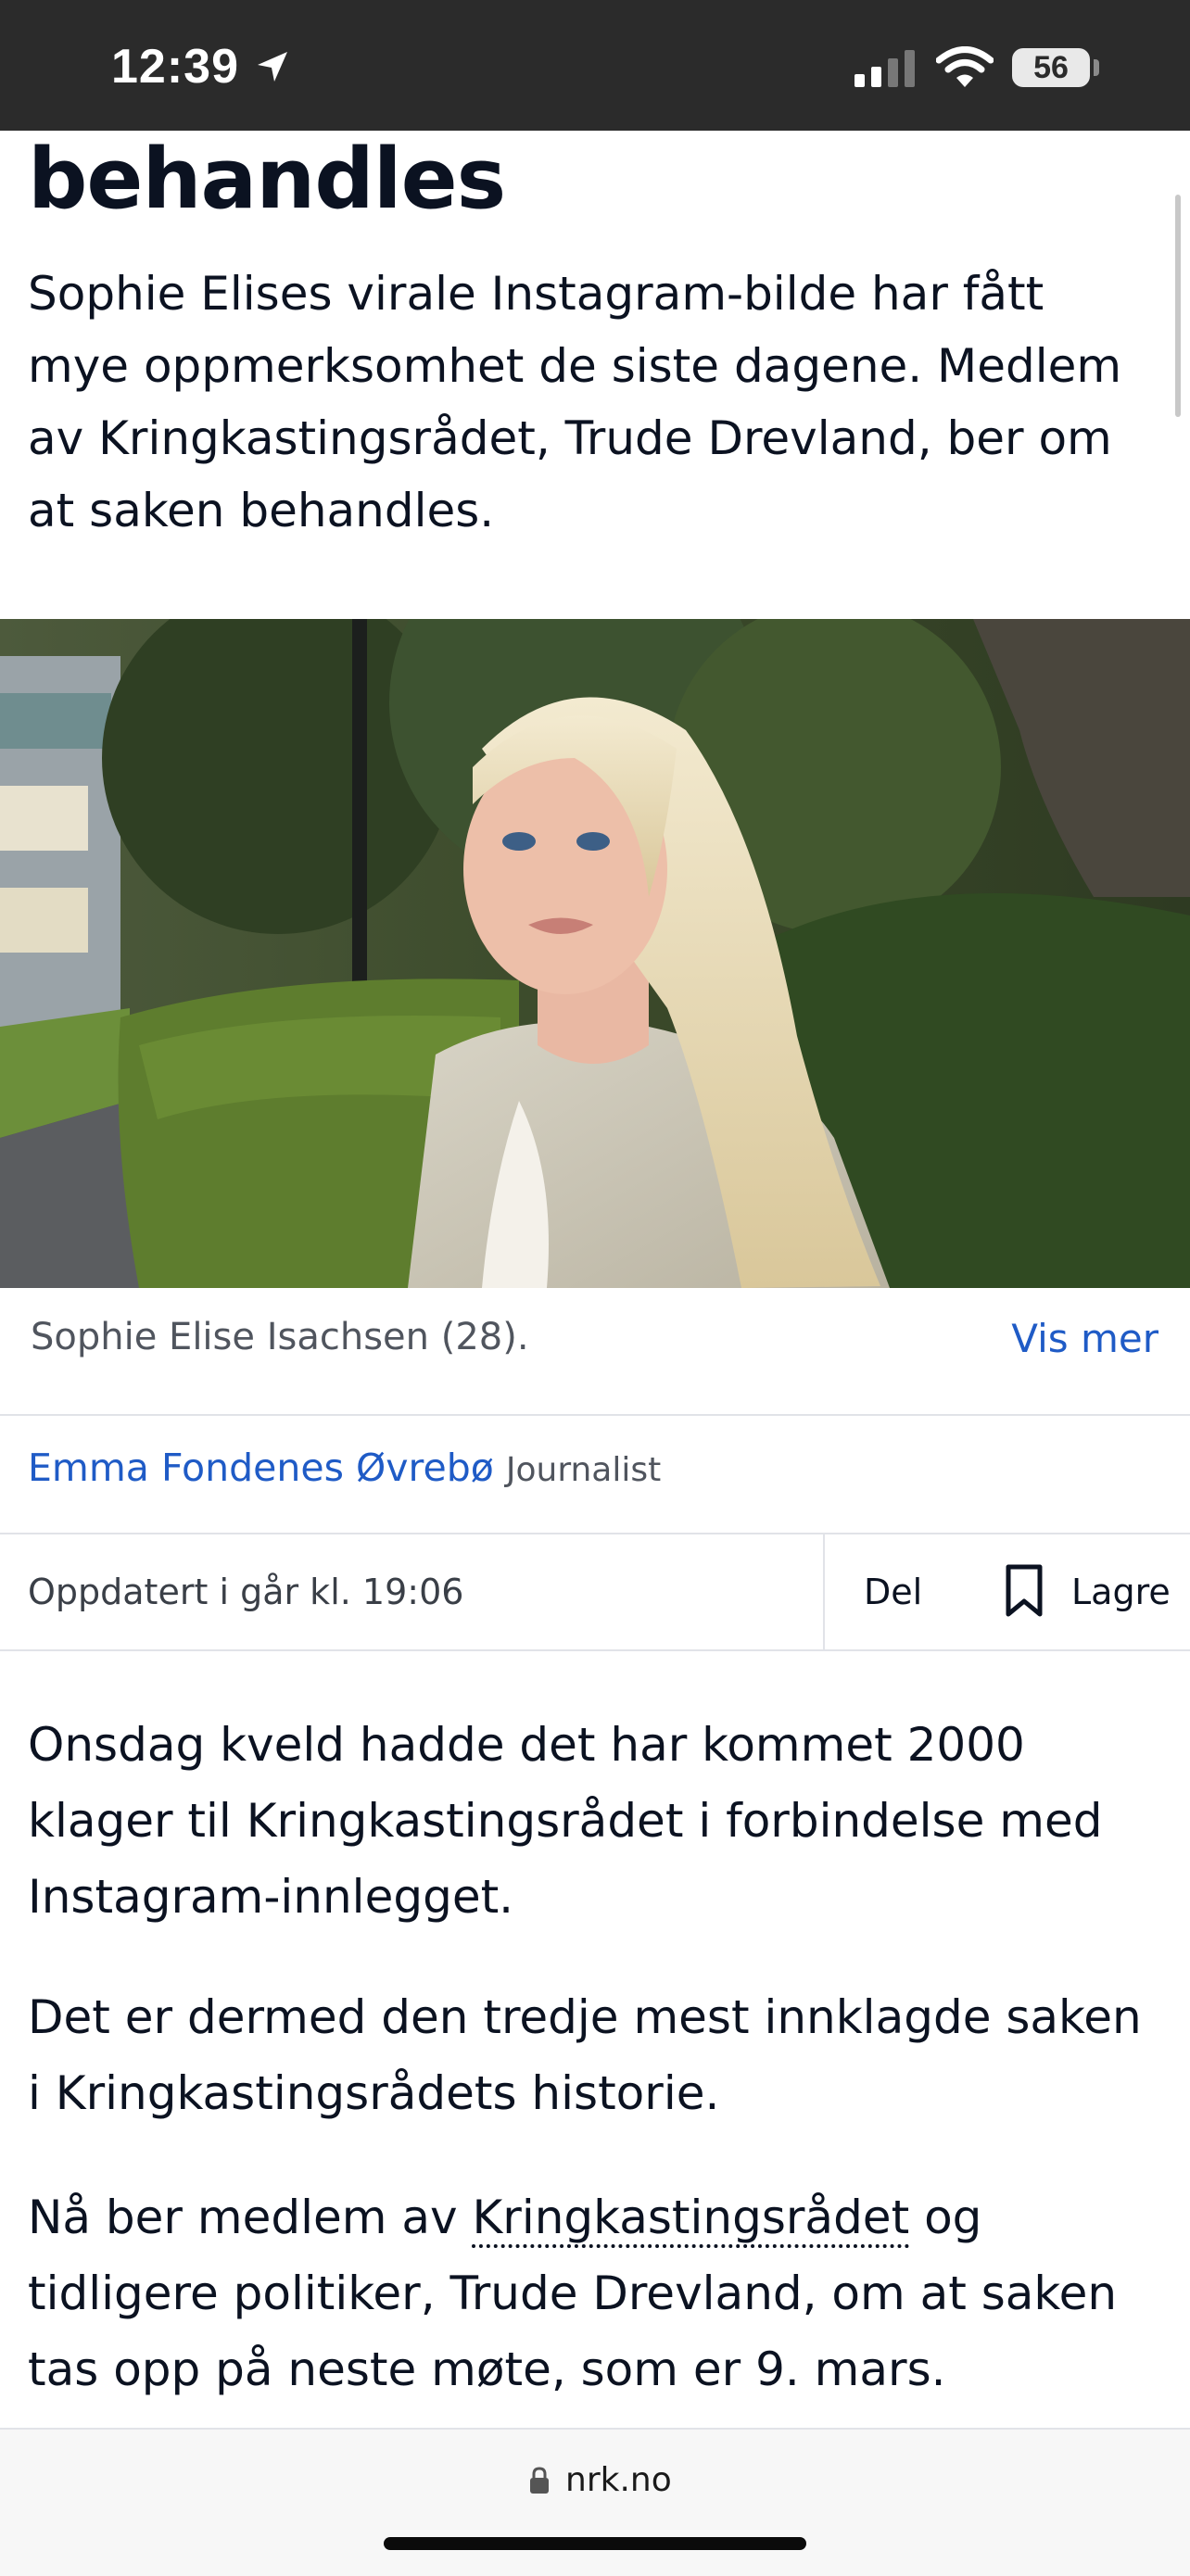 This screenshot has height=2576, width=1190. I want to click on show-more-link: Vis mer, so click(1084, 1338).